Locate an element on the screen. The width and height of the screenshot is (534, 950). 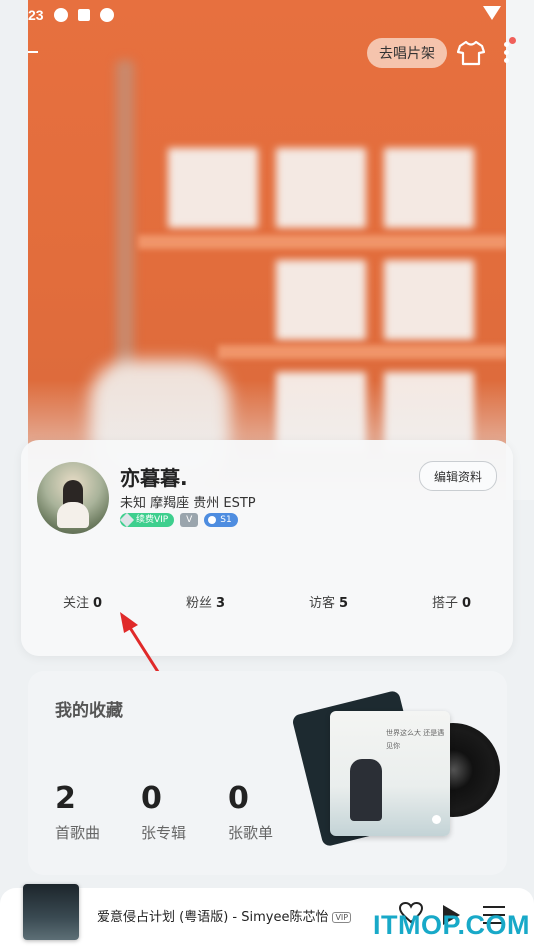
collection-label: 张歌单 is located at coordinates (251, 833).